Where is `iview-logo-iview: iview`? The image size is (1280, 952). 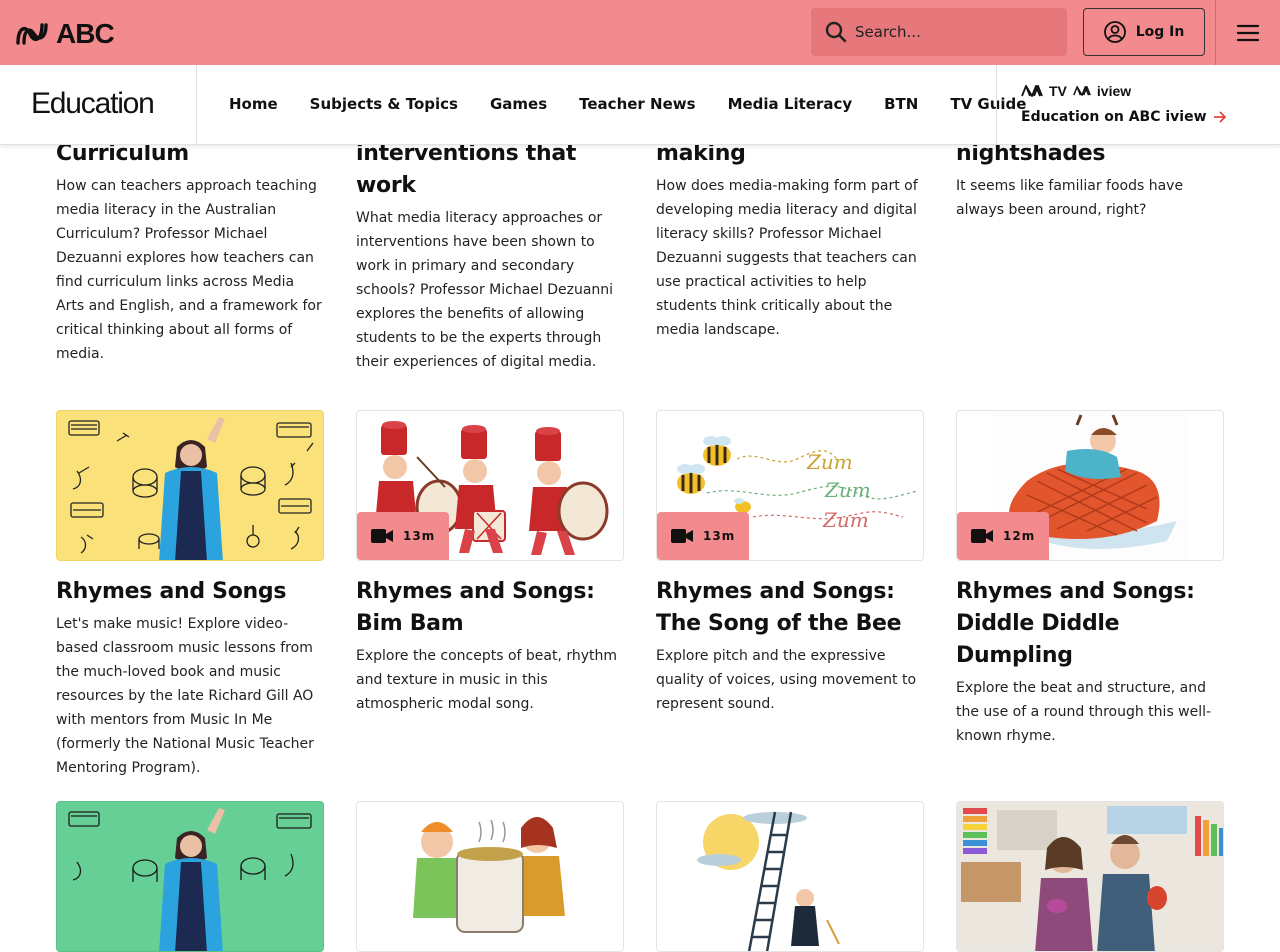
iview-logo-iview: iview is located at coordinates (1114, 91).